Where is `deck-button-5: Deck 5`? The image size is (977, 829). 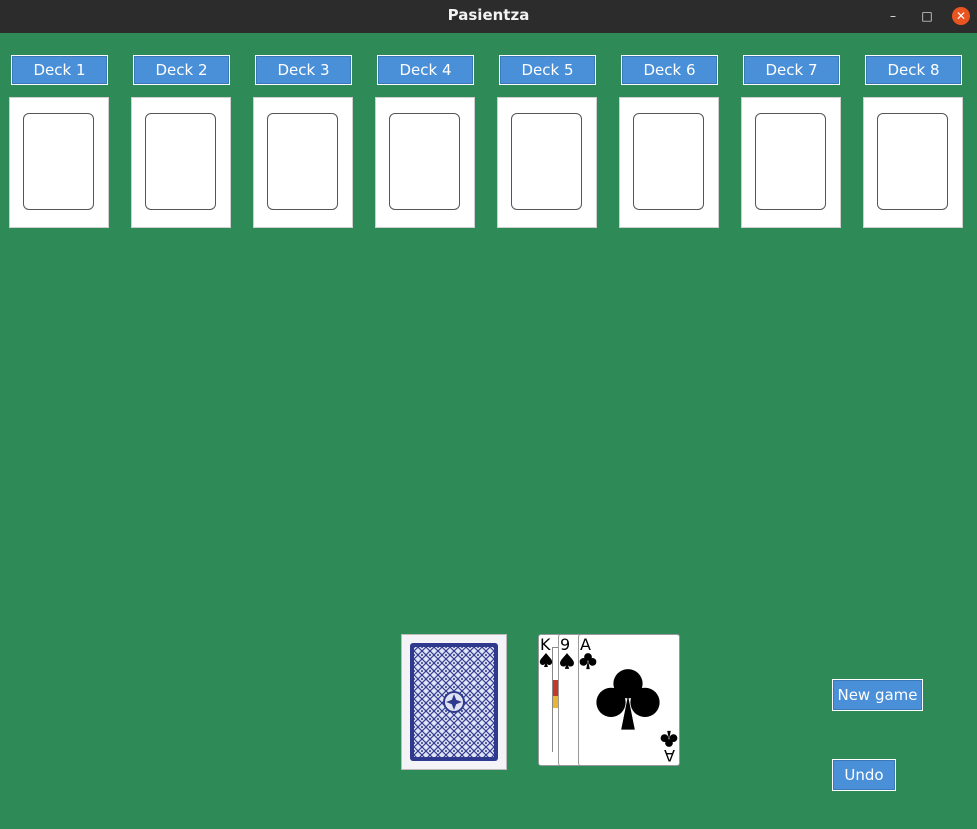
deck-button-5: Deck 5 is located at coordinates (547, 70).